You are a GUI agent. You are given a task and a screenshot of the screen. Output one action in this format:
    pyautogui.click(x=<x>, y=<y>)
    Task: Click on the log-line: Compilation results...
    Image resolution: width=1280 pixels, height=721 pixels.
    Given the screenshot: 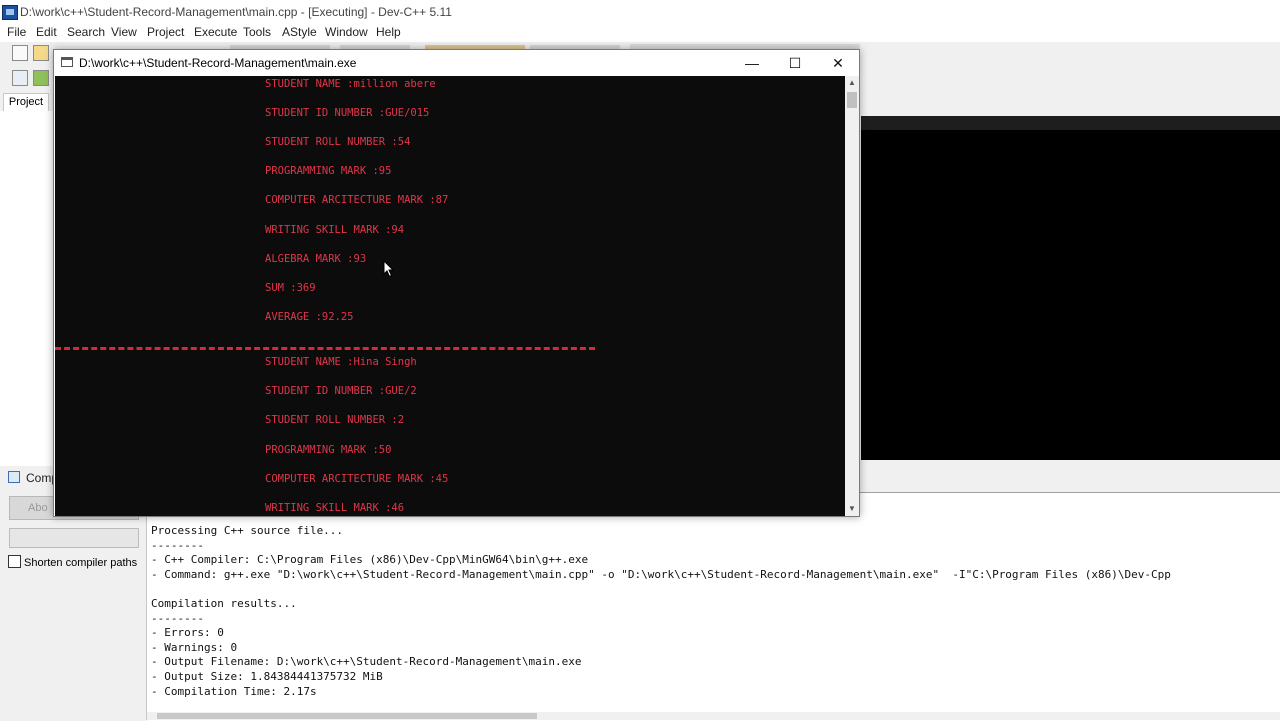 What is the action you would take?
    pyautogui.click(x=224, y=603)
    